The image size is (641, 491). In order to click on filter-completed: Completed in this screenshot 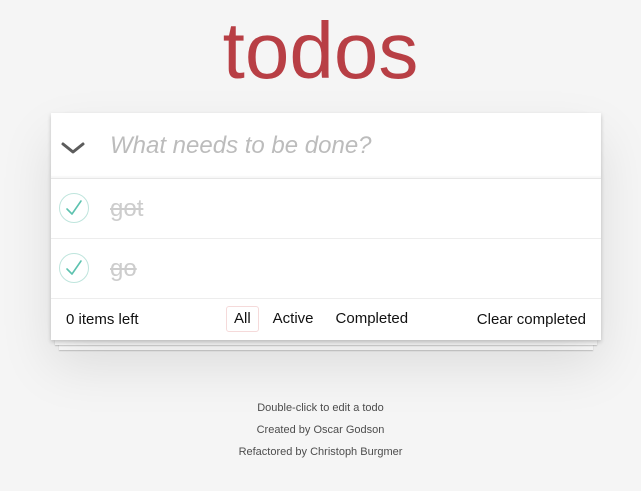, I will do `click(372, 319)`.